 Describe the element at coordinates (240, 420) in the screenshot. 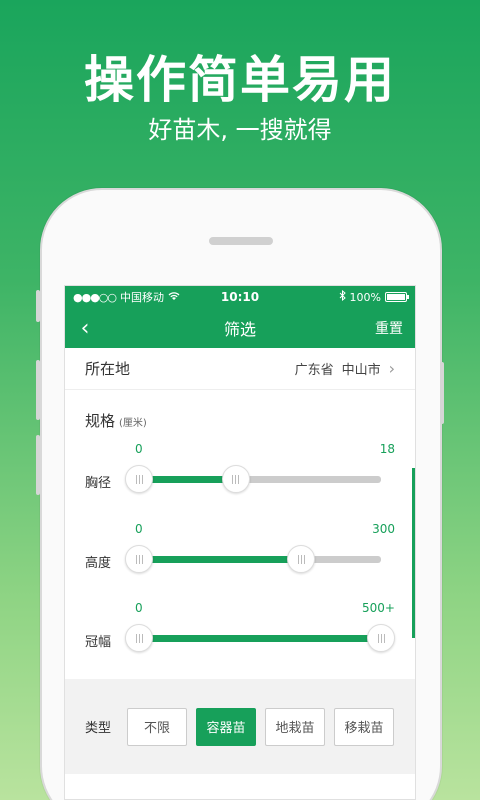

I see `spec-title: 规格 (厘米)` at that location.